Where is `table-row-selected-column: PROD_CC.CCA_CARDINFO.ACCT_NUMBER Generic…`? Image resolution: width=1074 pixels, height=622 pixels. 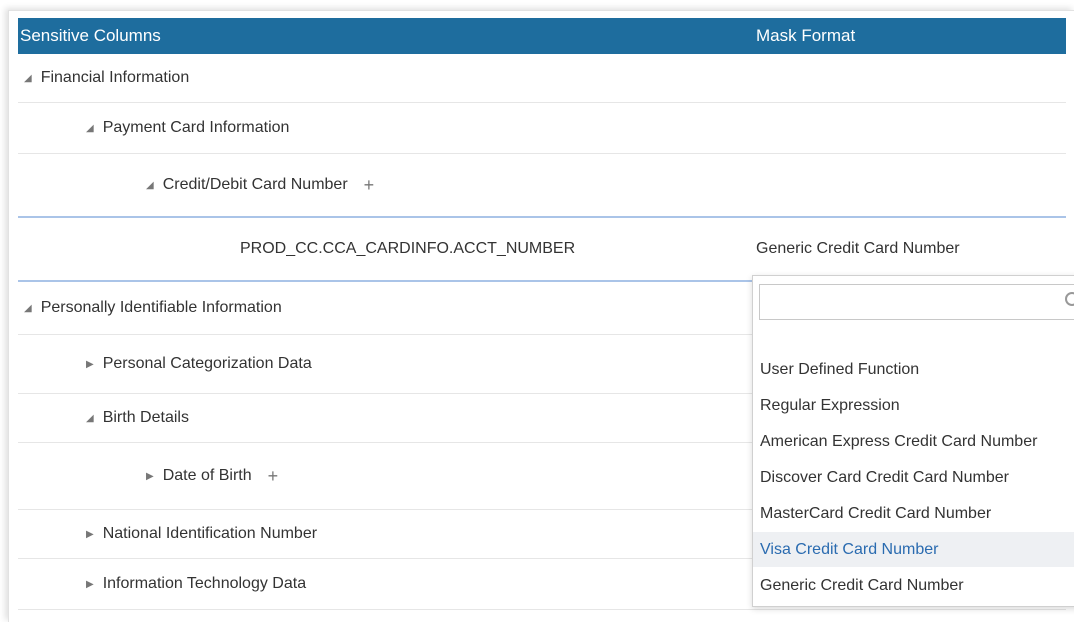 table-row-selected-column: PROD_CC.CCA_CARDINFO.ACCT_NUMBER Generic… is located at coordinates (542, 249).